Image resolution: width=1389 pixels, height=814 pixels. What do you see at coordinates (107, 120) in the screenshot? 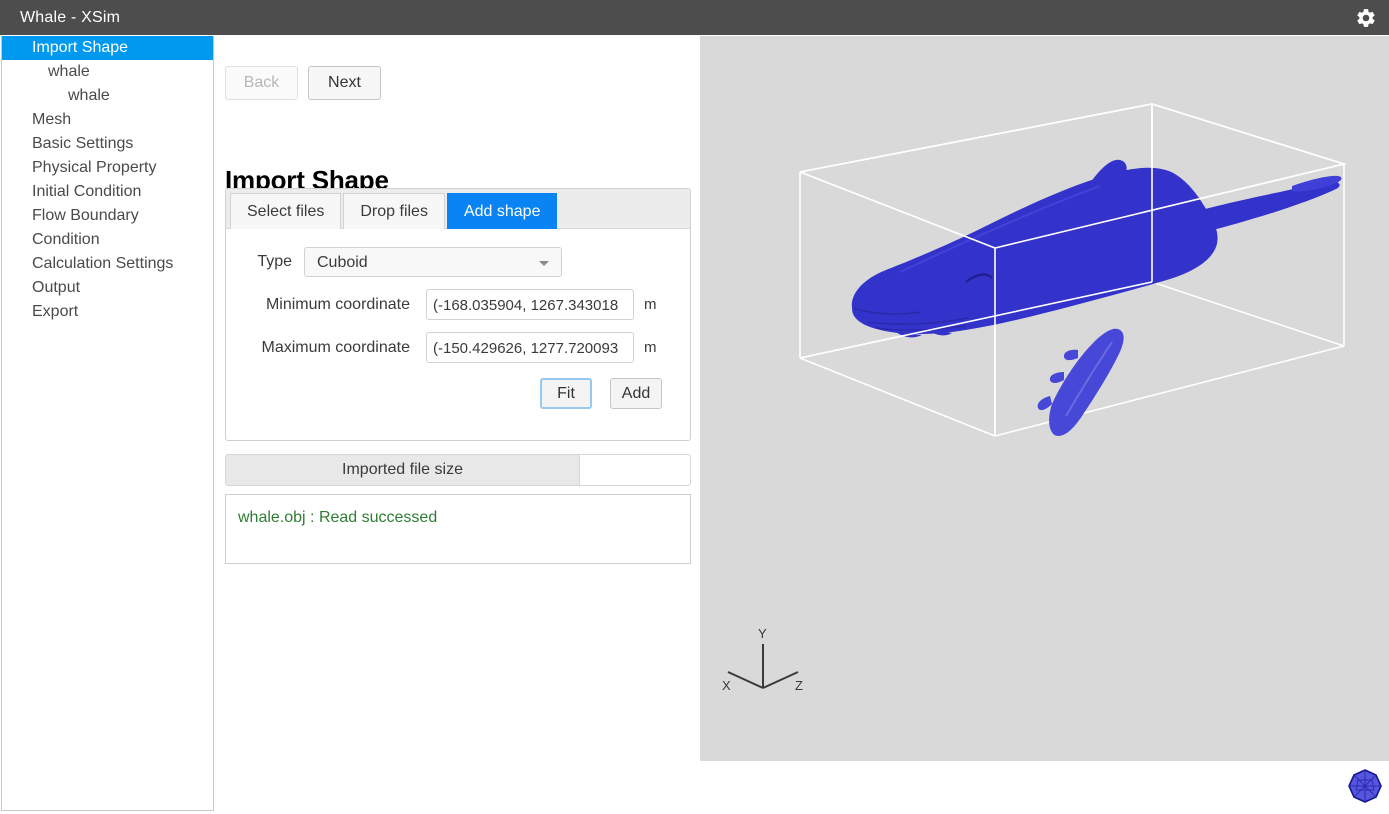
I see `sidebar-item-mesh: Mesh` at bounding box center [107, 120].